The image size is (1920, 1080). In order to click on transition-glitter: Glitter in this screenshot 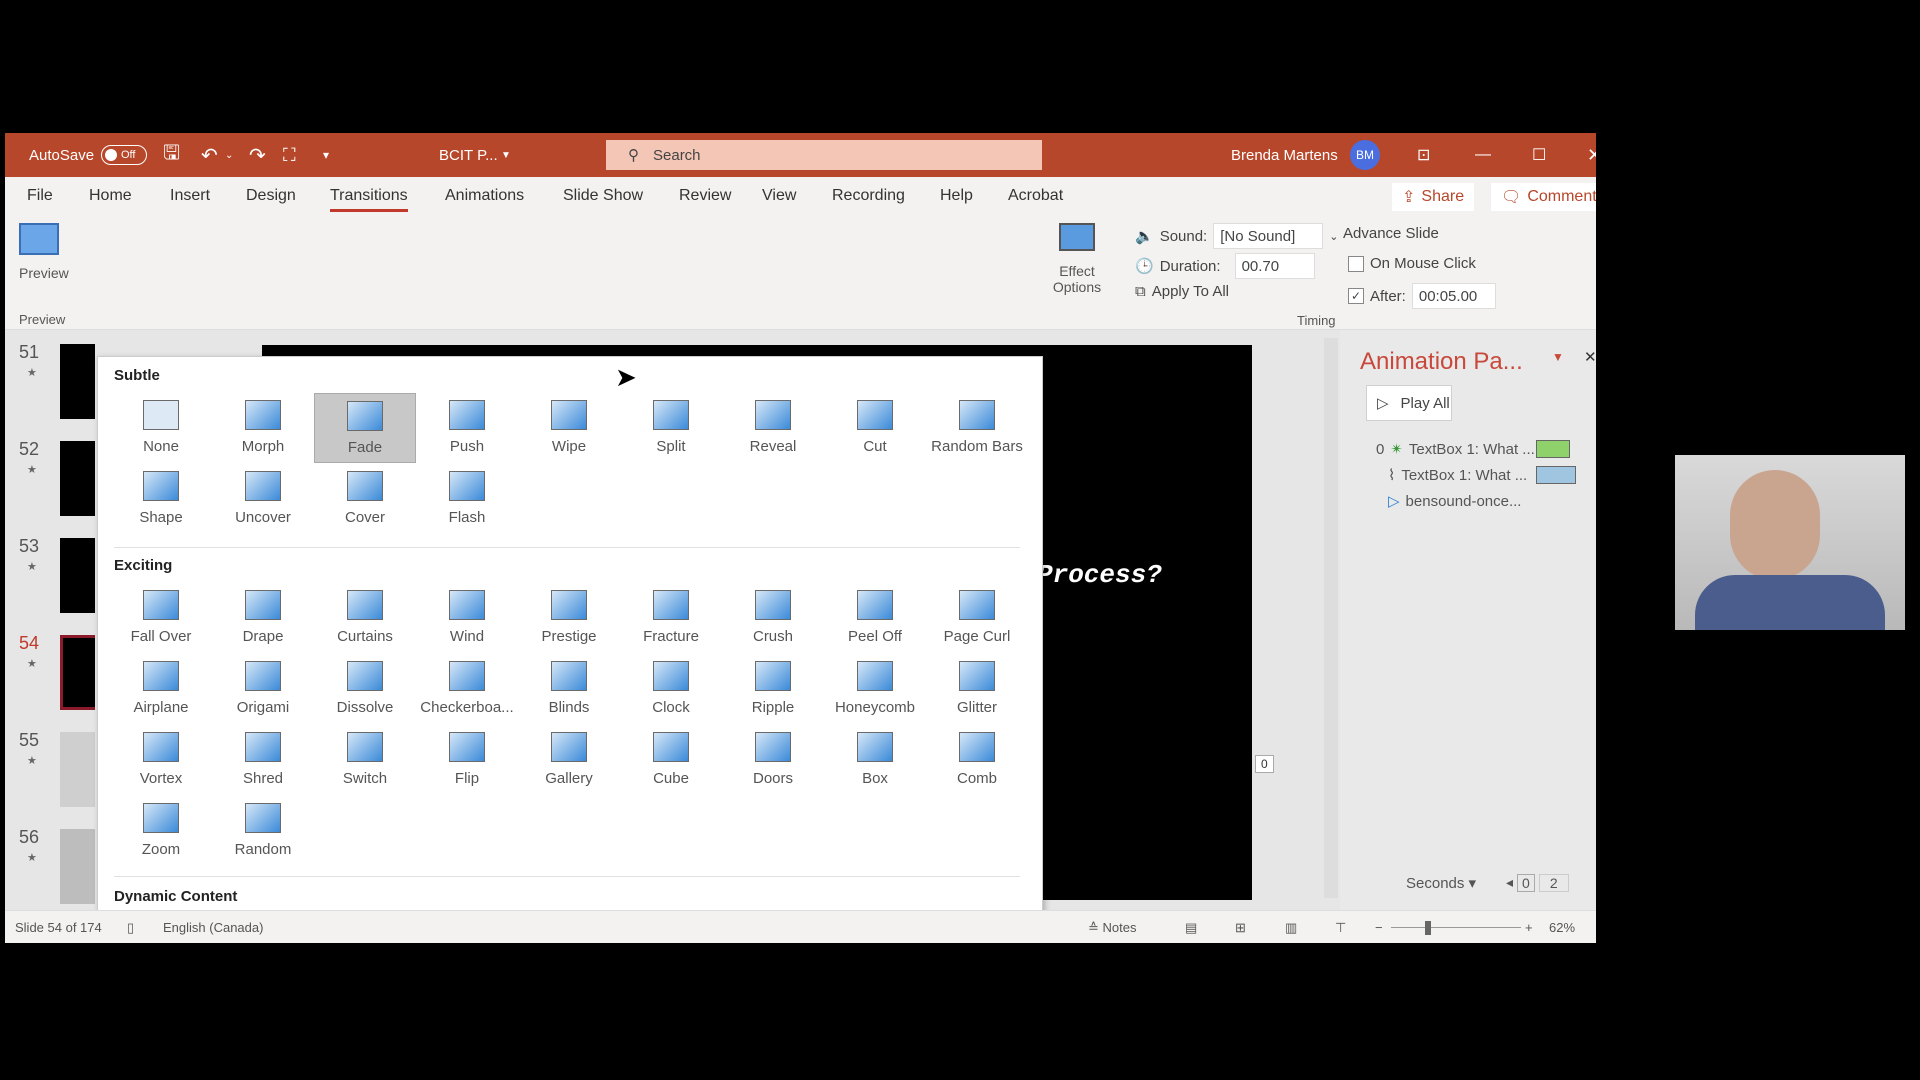, I will do `click(977, 689)`.